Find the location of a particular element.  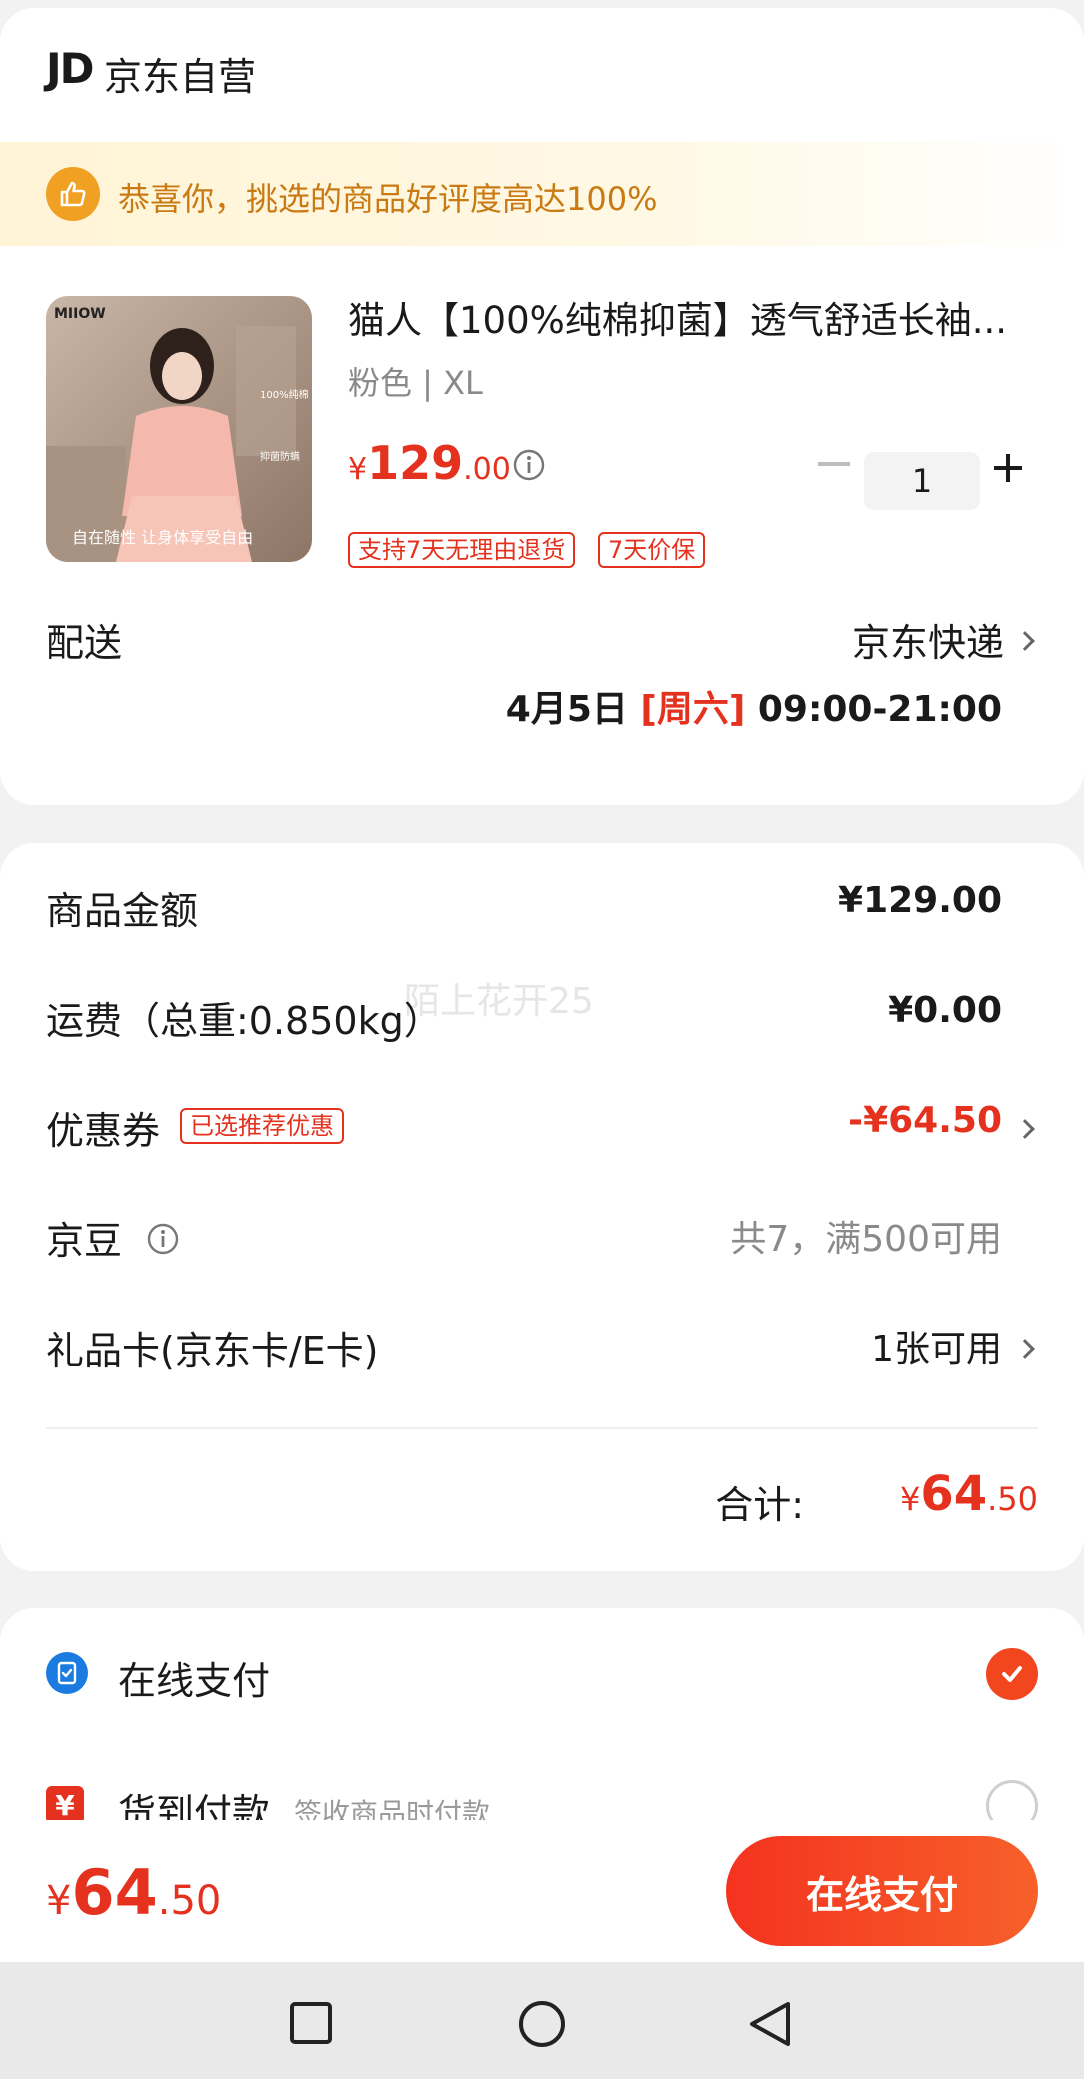

product-image: MIIOW 100%纯棉 抑菌防螨 自在随性 让身体享受自由 is located at coordinates (179, 429).